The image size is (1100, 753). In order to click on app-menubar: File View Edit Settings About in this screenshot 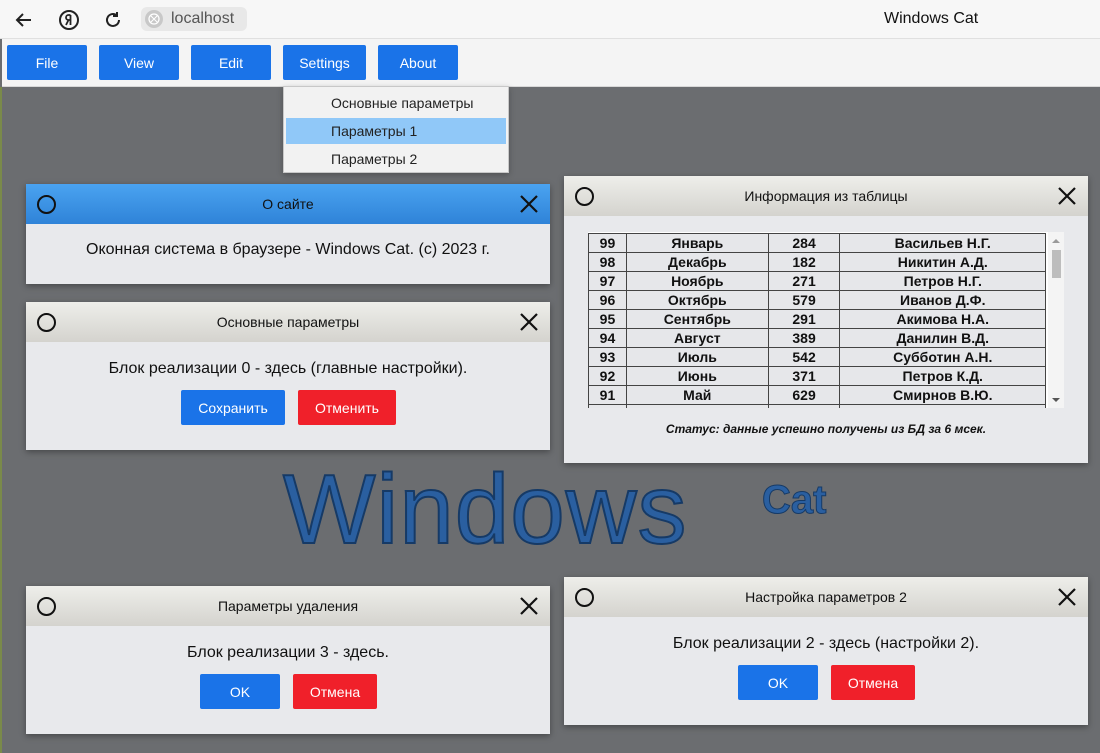, I will do `click(551, 63)`.